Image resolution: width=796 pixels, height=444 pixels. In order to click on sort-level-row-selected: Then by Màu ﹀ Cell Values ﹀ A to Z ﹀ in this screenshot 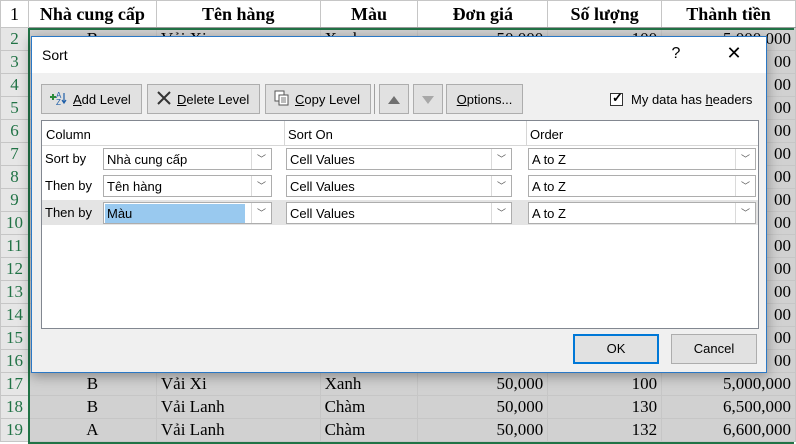, I will do `click(400, 212)`.